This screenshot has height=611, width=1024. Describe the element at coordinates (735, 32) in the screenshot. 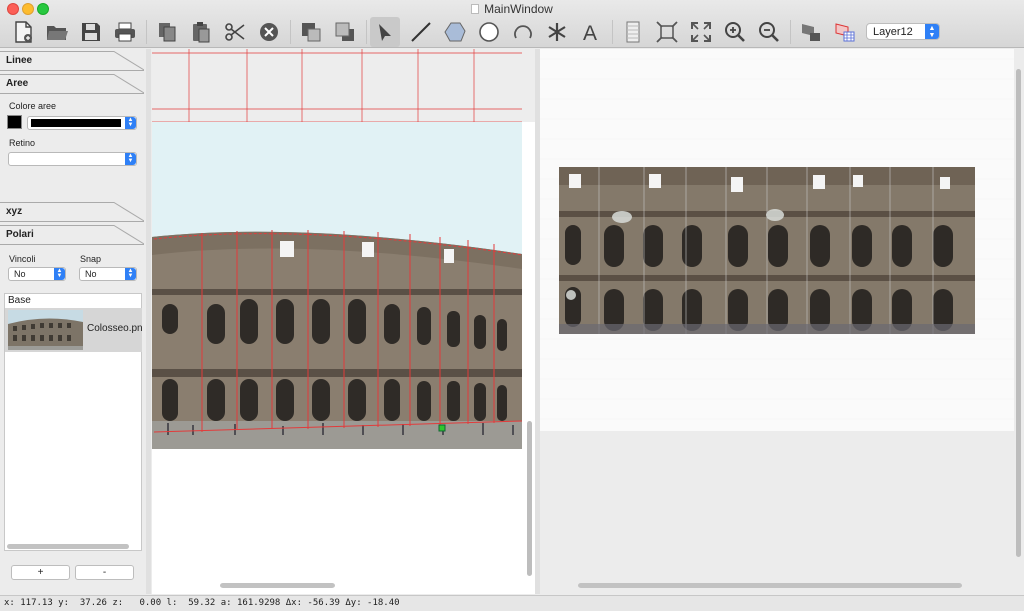

I see `zoom-in-icon` at that location.